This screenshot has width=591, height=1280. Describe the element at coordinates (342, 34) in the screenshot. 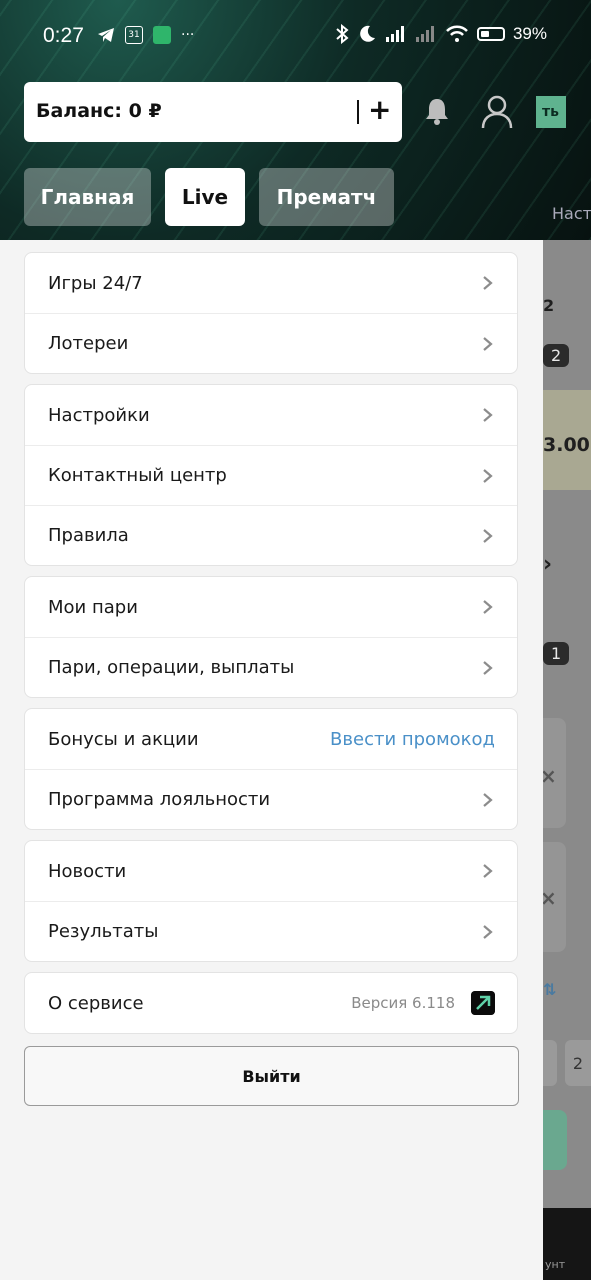

I see `bluetooth-icon` at that location.